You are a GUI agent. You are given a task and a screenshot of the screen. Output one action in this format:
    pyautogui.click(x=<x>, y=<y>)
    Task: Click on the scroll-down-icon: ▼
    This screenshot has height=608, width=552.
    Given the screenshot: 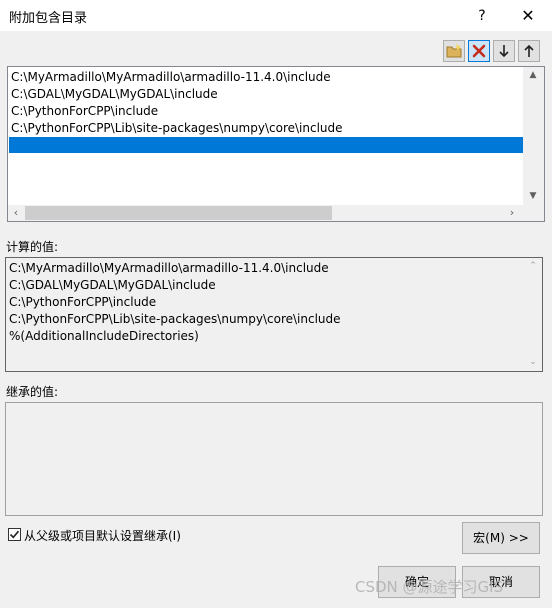 What is the action you would take?
    pyautogui.click(x=533, y=196)
    